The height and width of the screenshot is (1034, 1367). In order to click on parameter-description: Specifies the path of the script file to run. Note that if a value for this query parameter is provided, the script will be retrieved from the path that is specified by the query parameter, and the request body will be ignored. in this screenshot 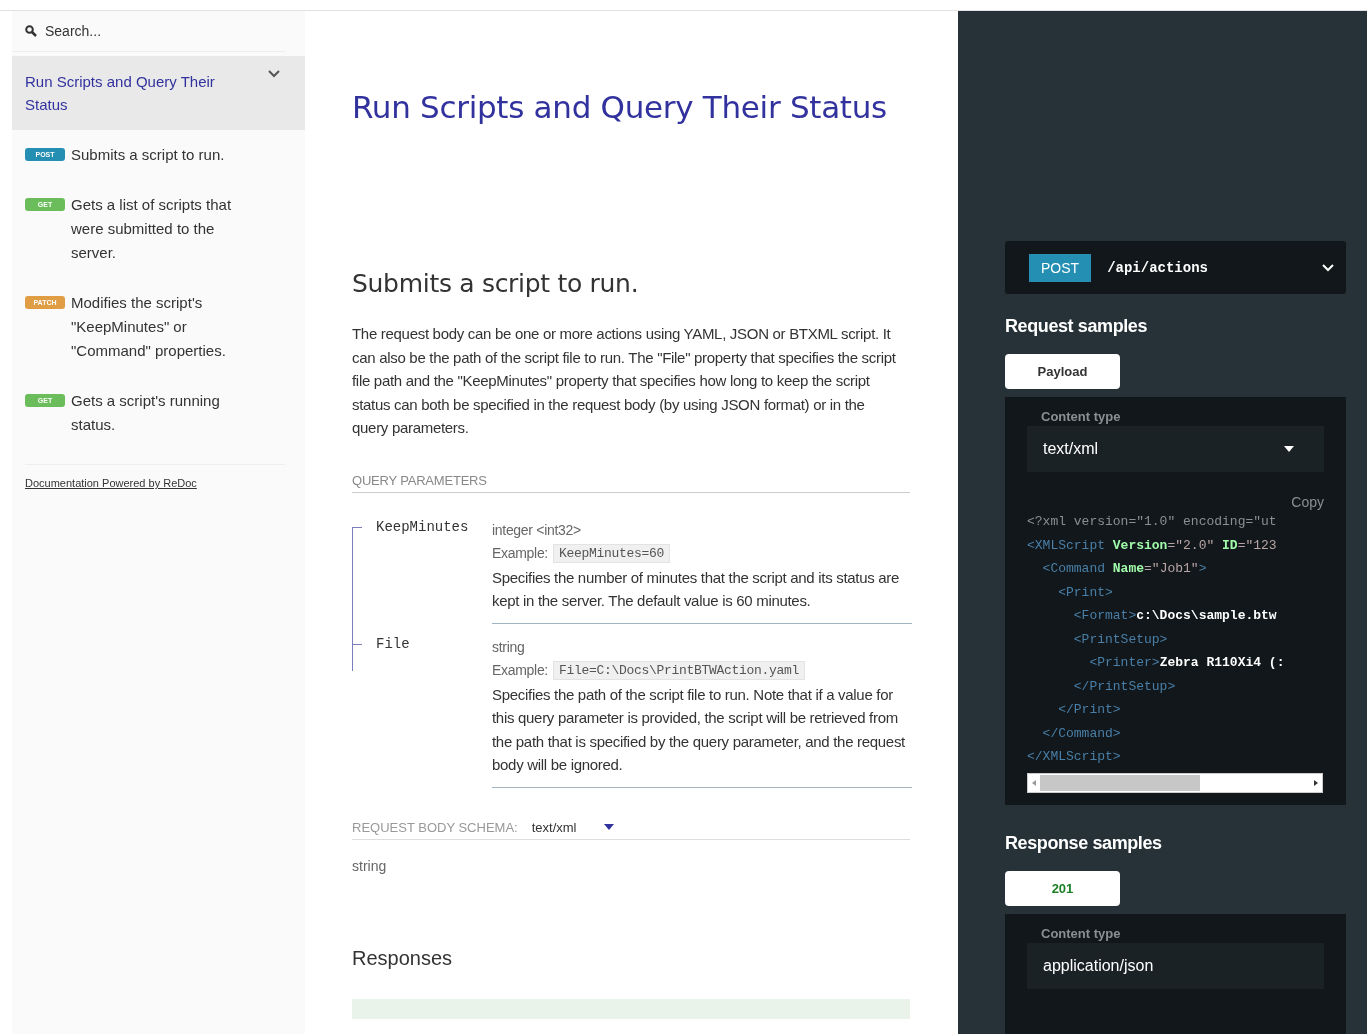, I will do `click(699, 729)`.